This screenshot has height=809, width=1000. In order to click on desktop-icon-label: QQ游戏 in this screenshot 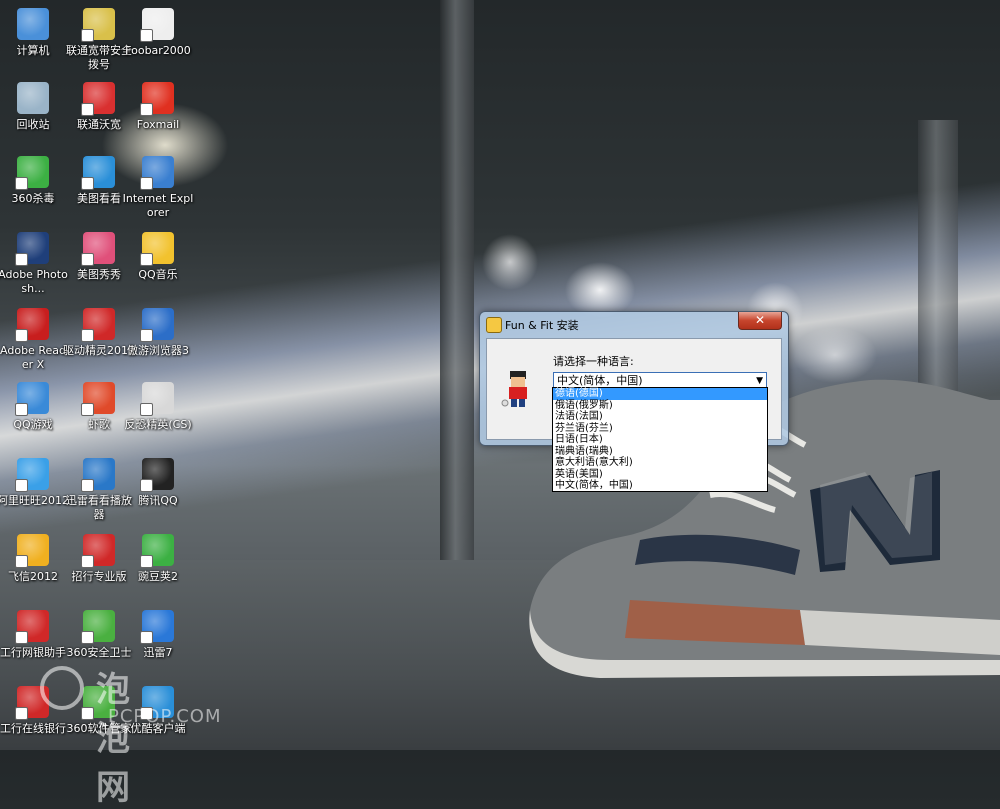, I will do `click(33, 424)`.